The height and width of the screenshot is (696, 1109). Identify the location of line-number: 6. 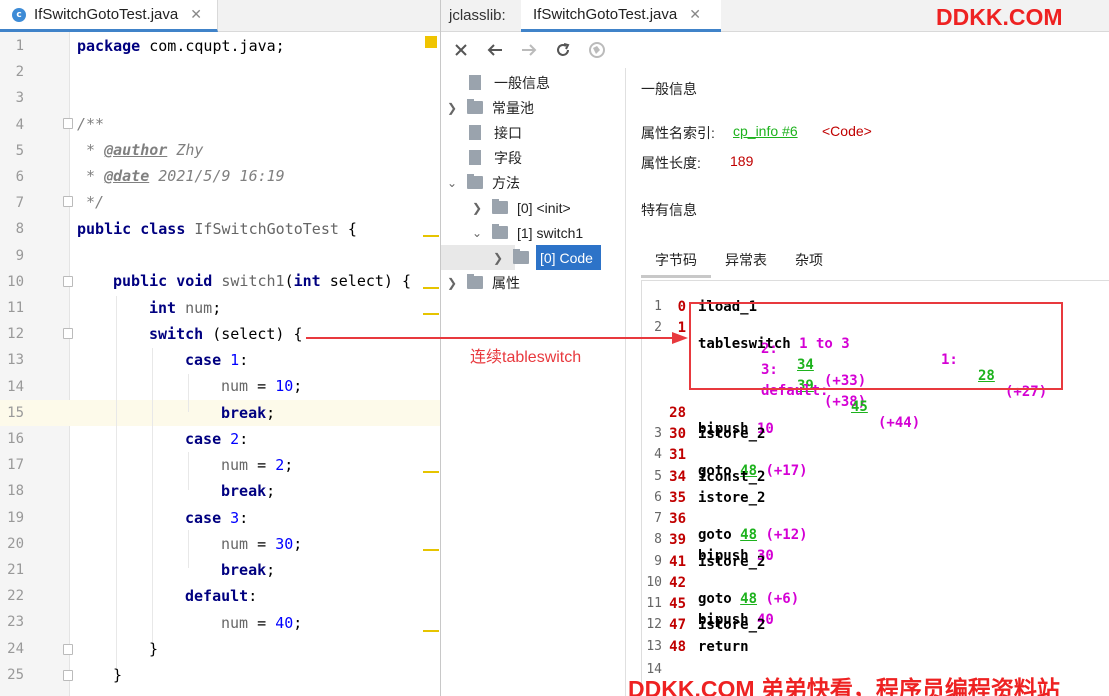
(19, 177).